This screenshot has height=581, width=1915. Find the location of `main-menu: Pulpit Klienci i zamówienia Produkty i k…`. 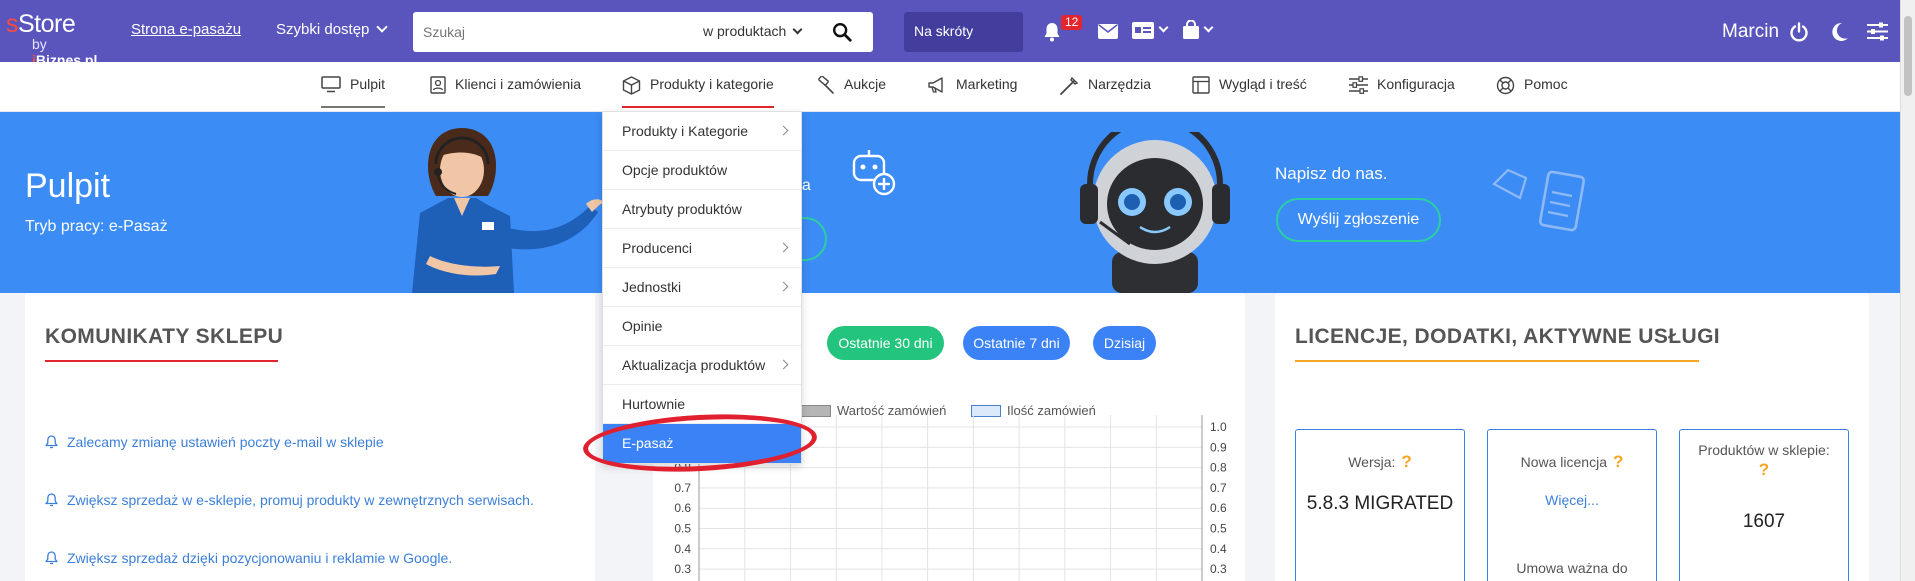

main-menu: Pulpit Klienci i zamówienia Produkty i k… is located at coordinates (950, 87).